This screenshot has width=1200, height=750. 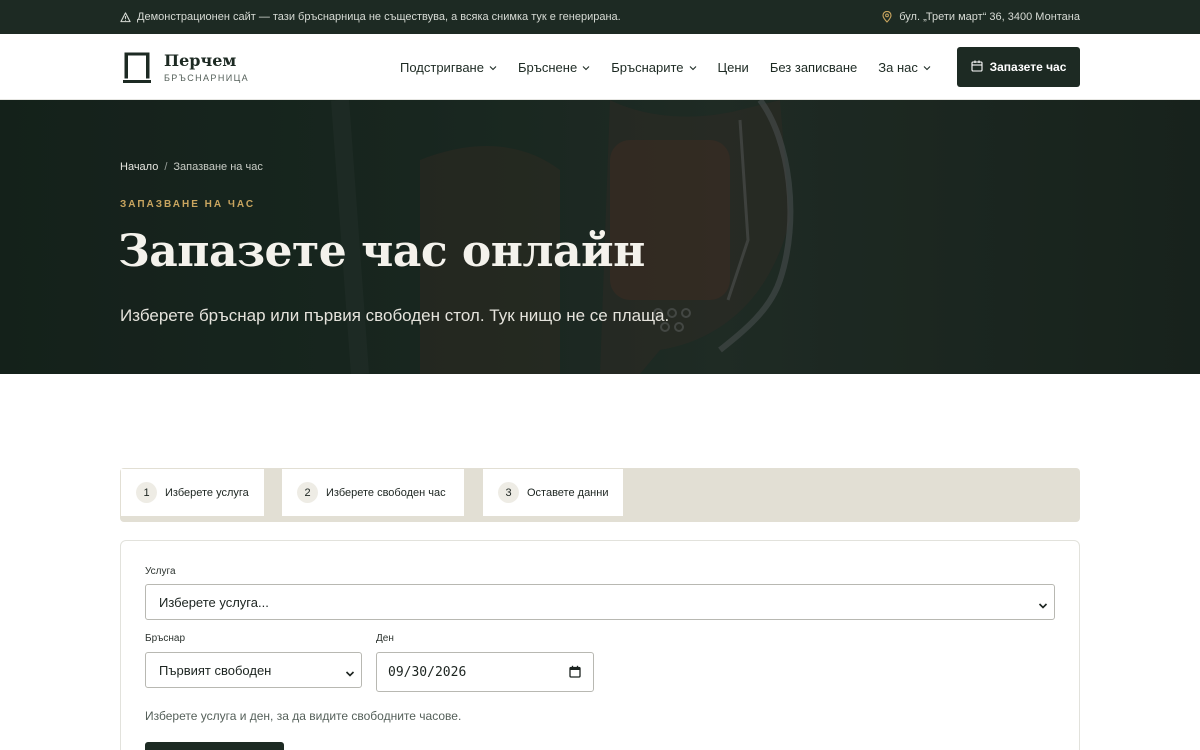 I want to click on nav-label: Бръснарите, so click(x=647, y=67).